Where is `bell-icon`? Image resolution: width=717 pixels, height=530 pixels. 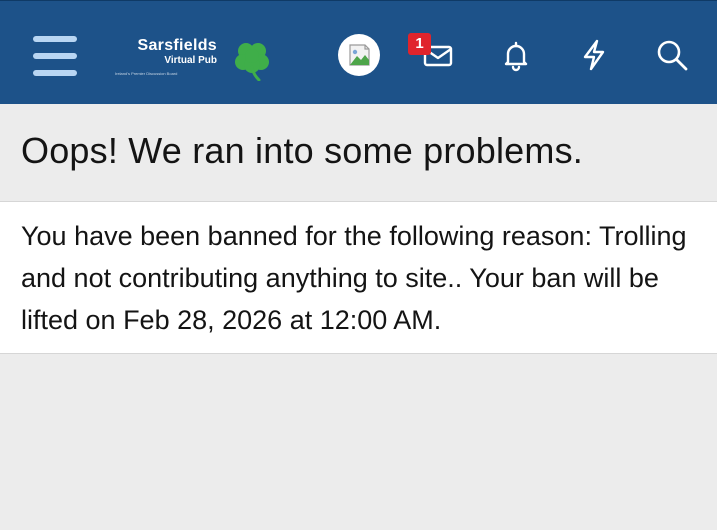
bell-icon is located at coordinates (516, 55).